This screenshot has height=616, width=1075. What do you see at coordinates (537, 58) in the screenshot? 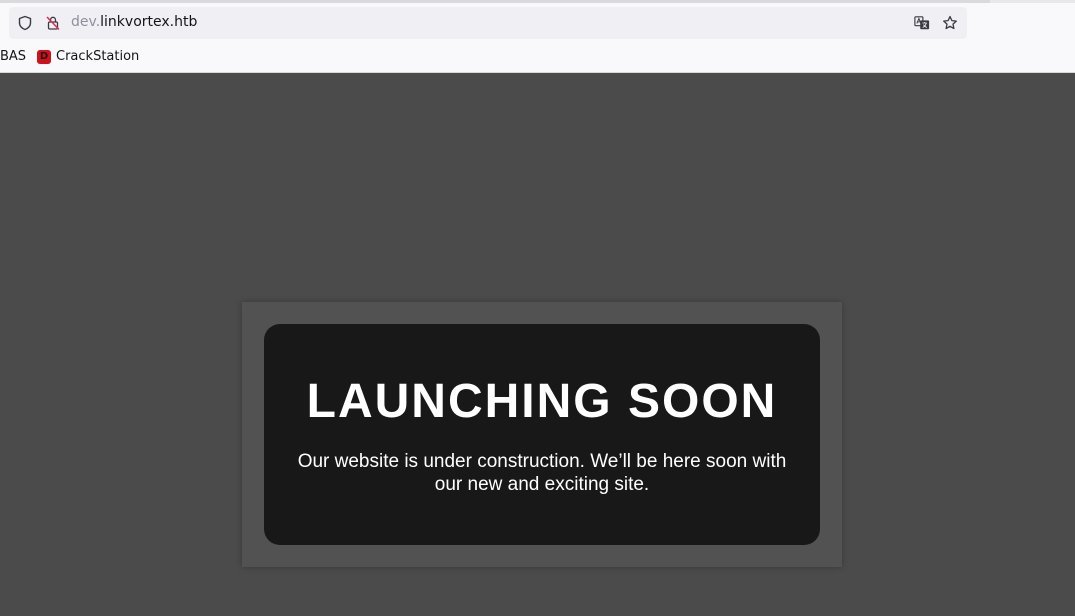
I see `bookmarks-toolbar: BAS D CrackStation` at bounding box center [537, 58].